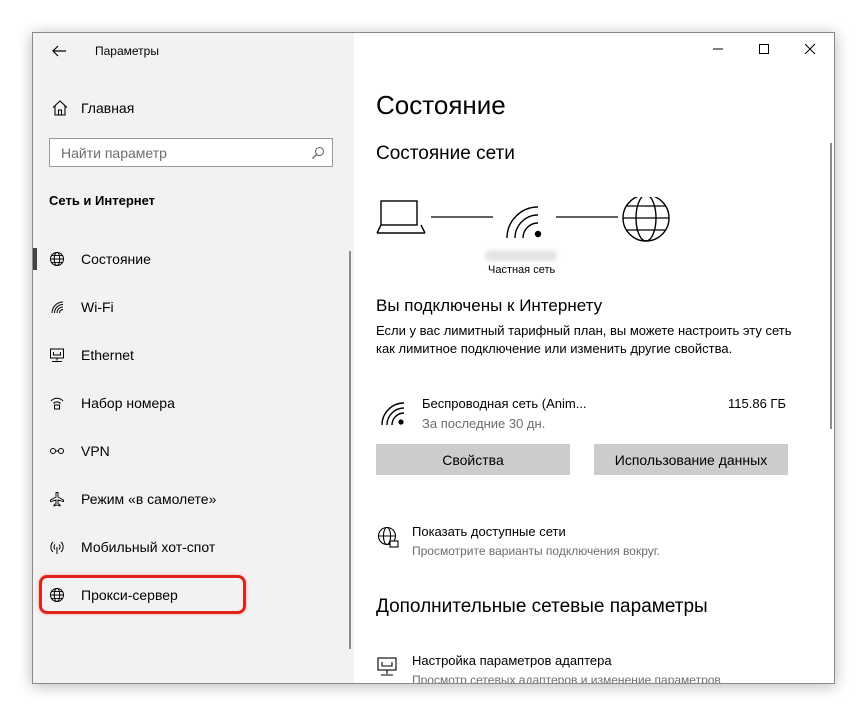 This screenshot has width=866, height=715. I want to click on minimize-button, so click(718, 49).